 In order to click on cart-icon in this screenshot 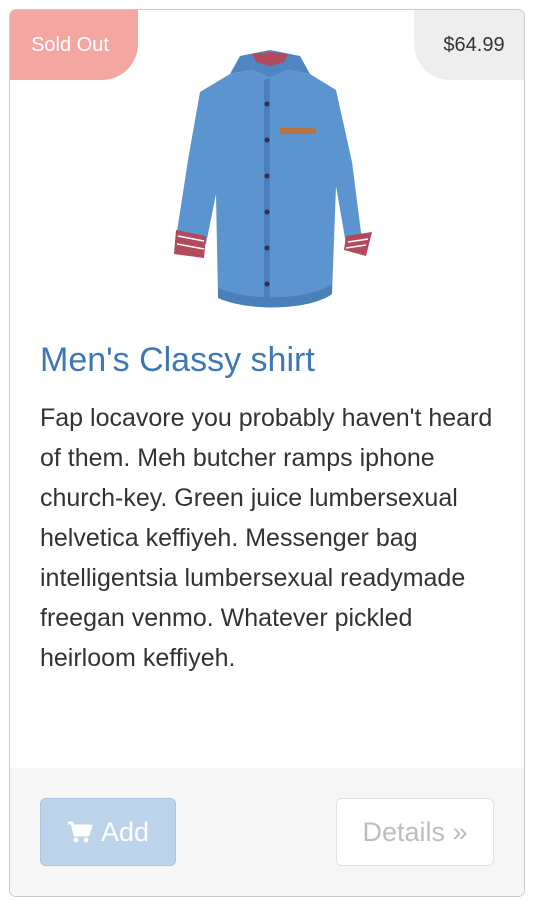, I will do `click(80, 832)`.